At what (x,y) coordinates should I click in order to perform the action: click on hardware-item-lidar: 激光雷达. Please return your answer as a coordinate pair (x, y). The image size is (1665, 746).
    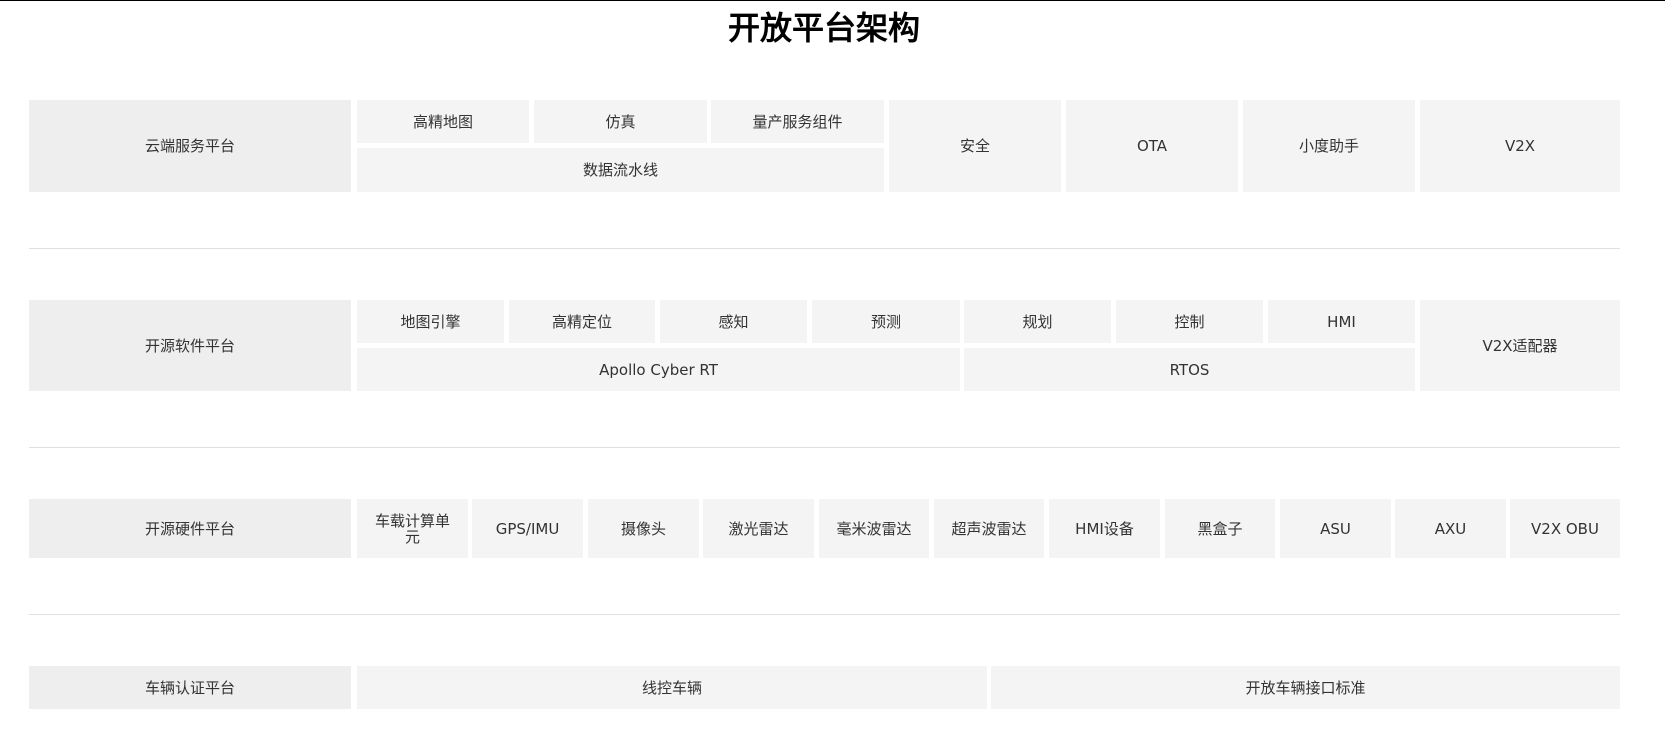
    Looking at the image, I should click on (758, 528).